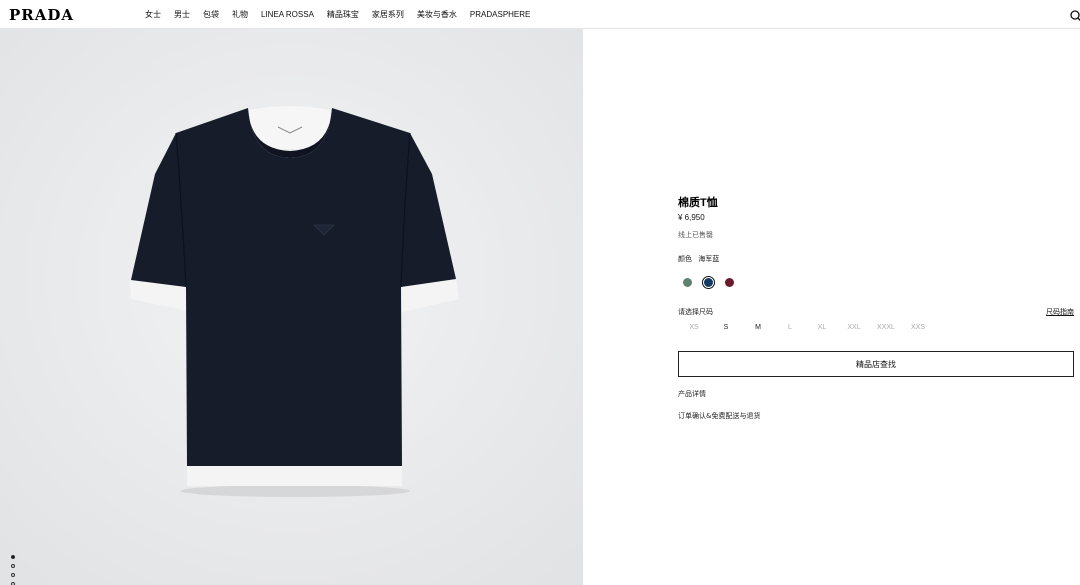 The height and width of the screenshot is (585, 1080). I want to click on prada-logo: PRADA, so click(41, 15).